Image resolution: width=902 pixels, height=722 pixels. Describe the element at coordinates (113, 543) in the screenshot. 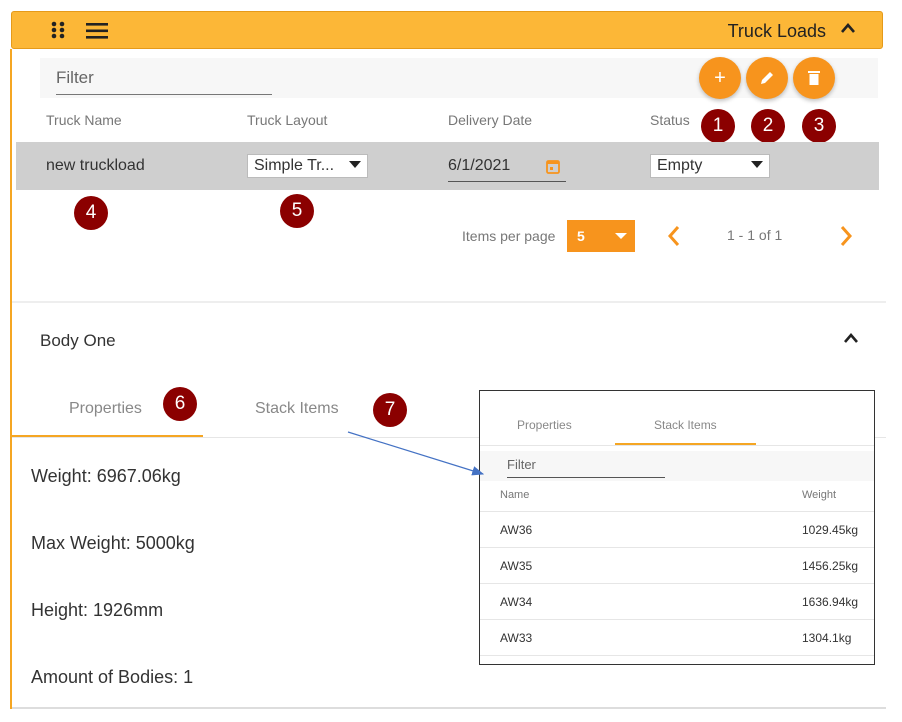

I see `property-max-weight: Max Weight: 5000kg` at that location.